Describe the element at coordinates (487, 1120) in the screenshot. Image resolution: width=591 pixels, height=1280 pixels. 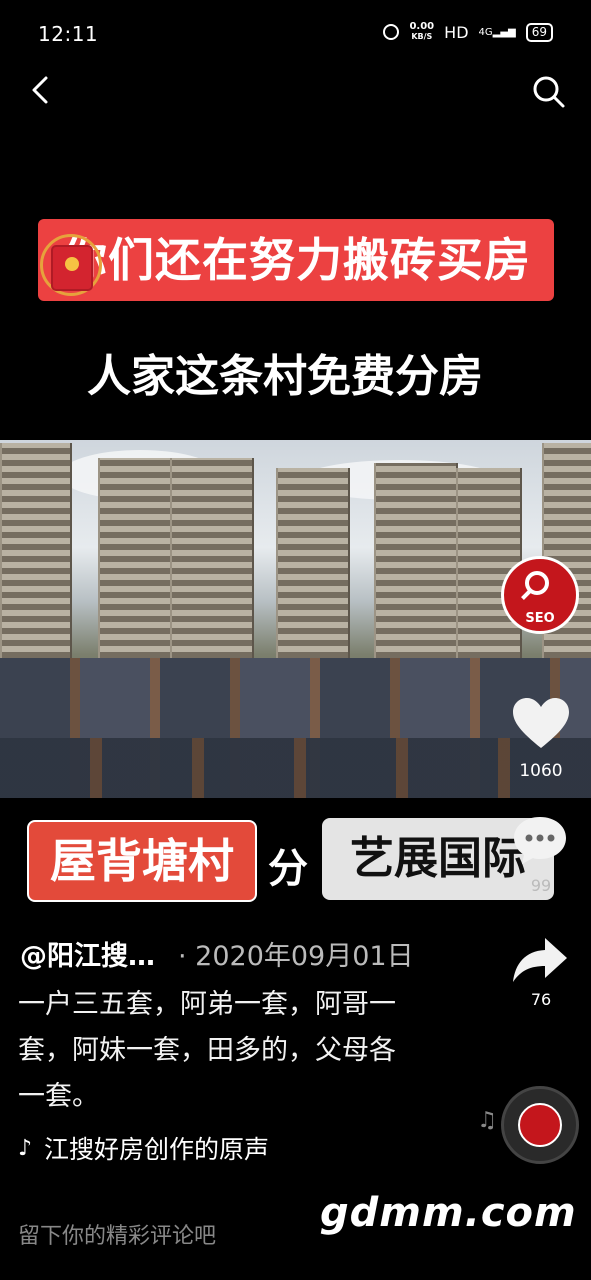
I see `floating-note-icon: ♫` at that location.